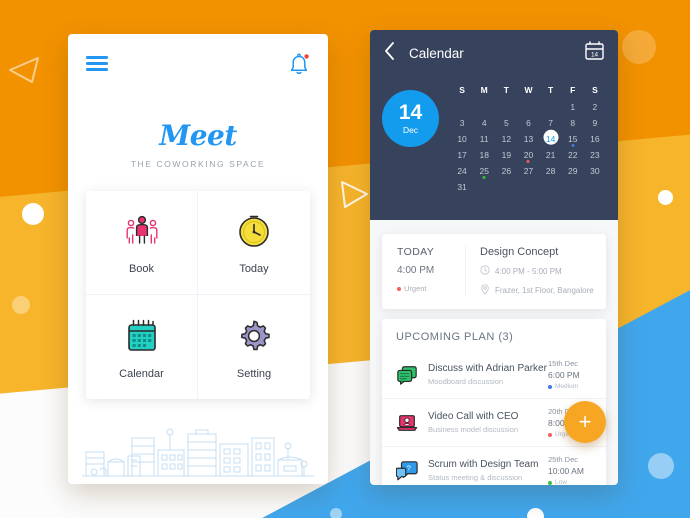  I want to click on calendar-day-22: 22, so click(573, 154).